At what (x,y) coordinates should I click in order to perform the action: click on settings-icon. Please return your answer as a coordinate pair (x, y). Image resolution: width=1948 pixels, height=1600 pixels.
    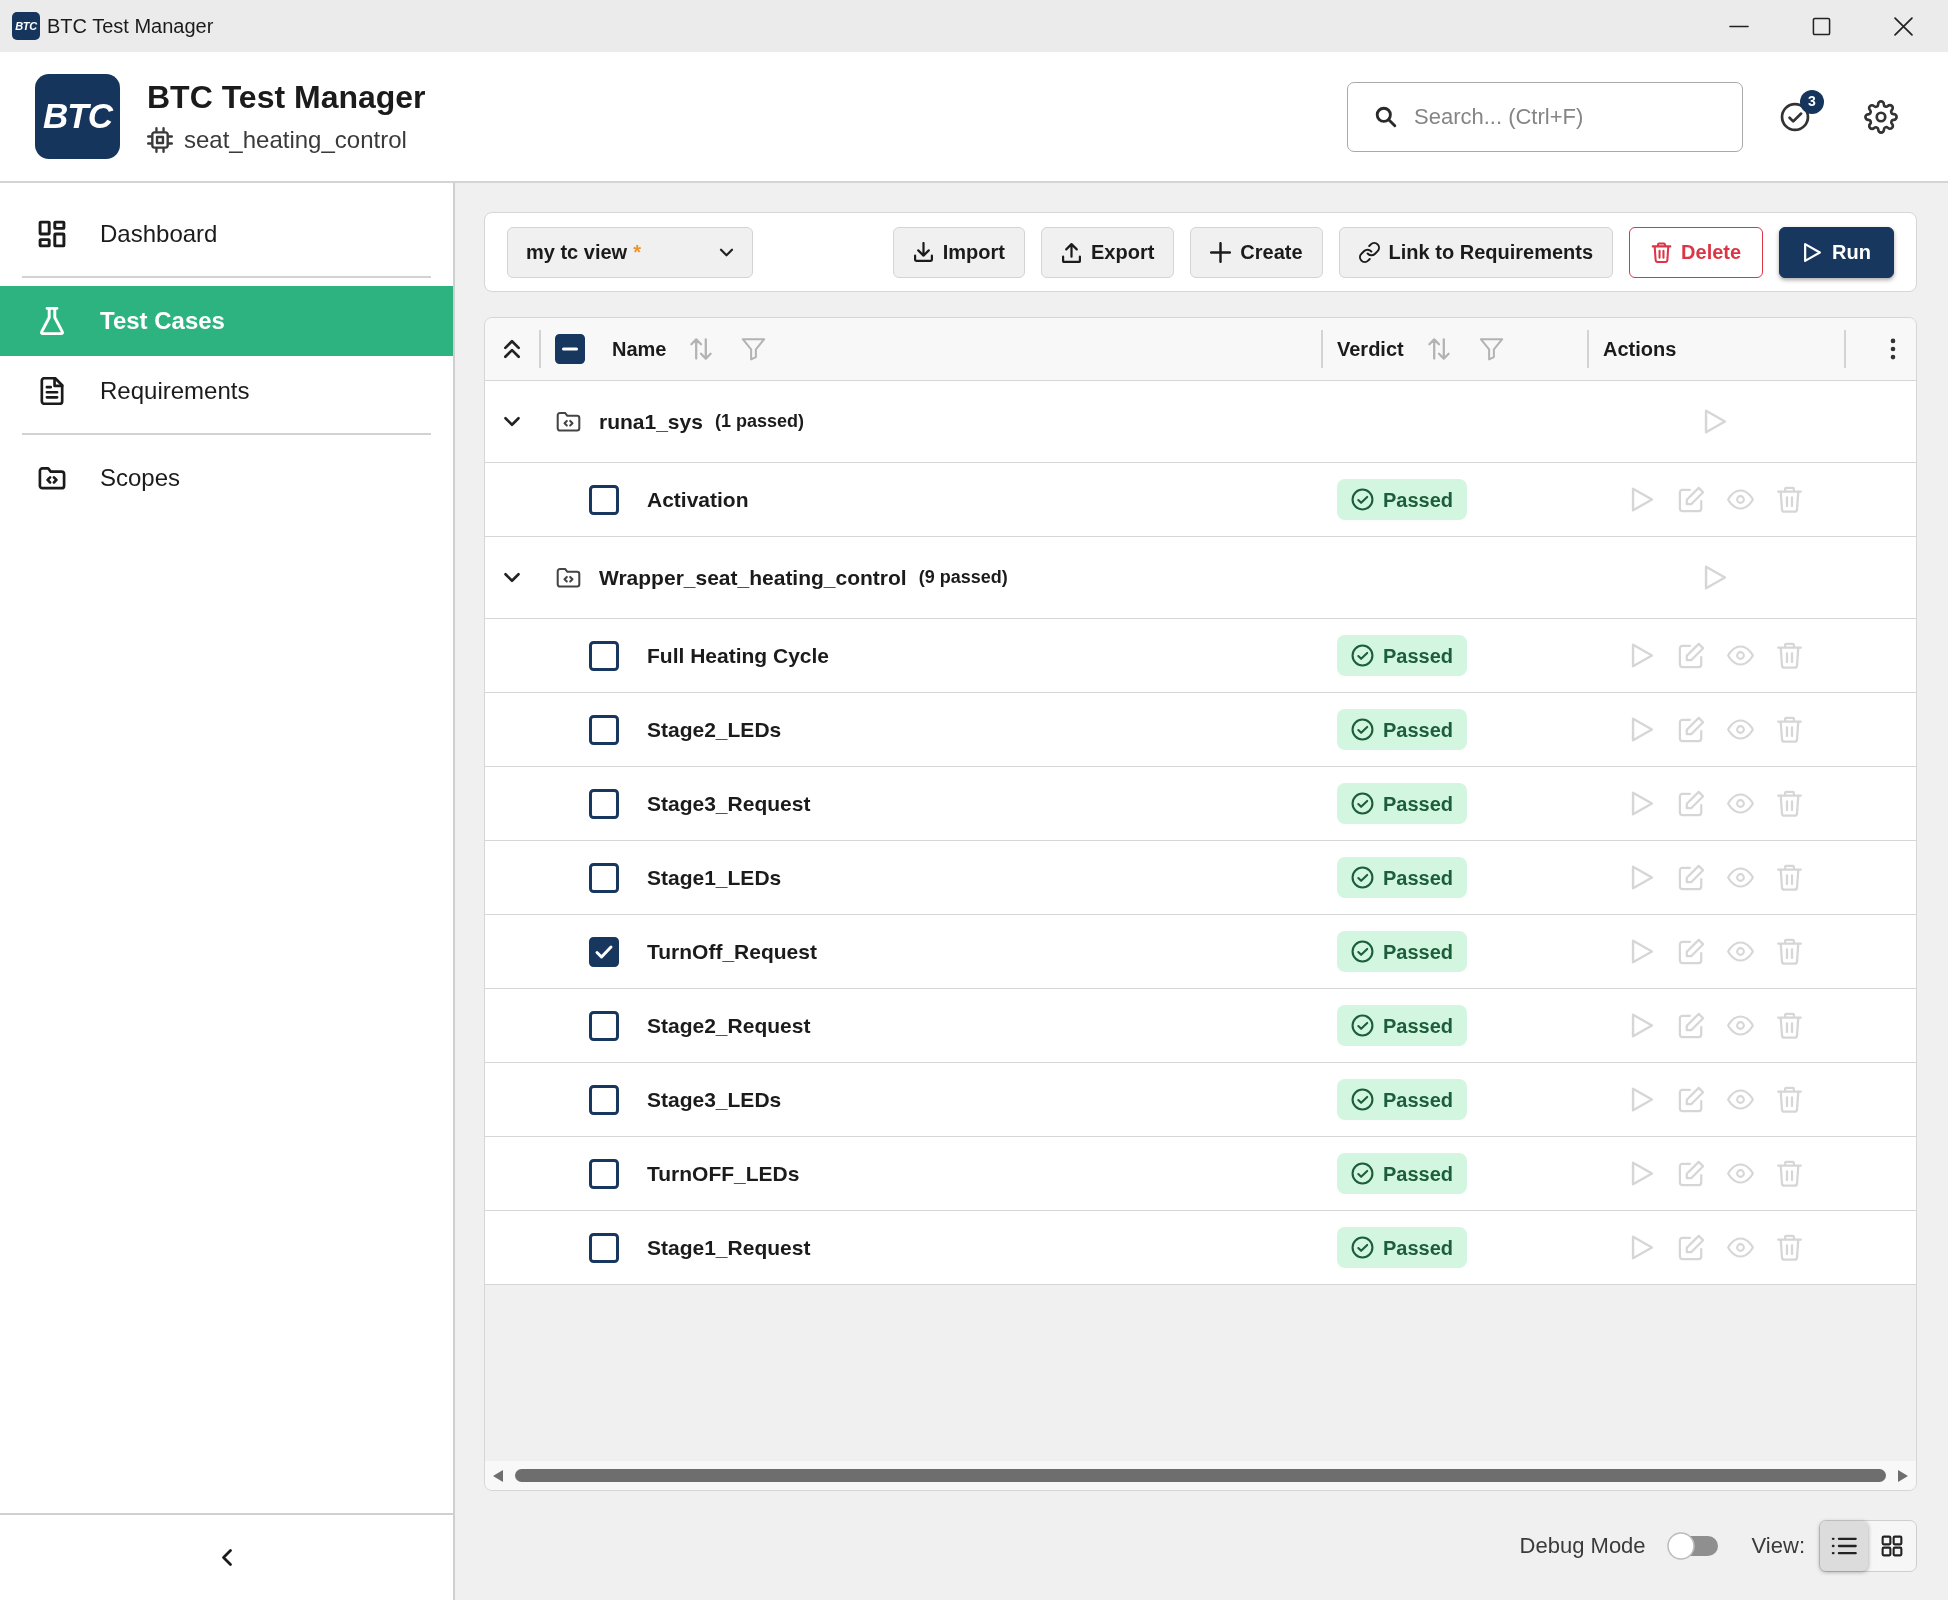
    Looking at the image, I should click on (1881, 116).